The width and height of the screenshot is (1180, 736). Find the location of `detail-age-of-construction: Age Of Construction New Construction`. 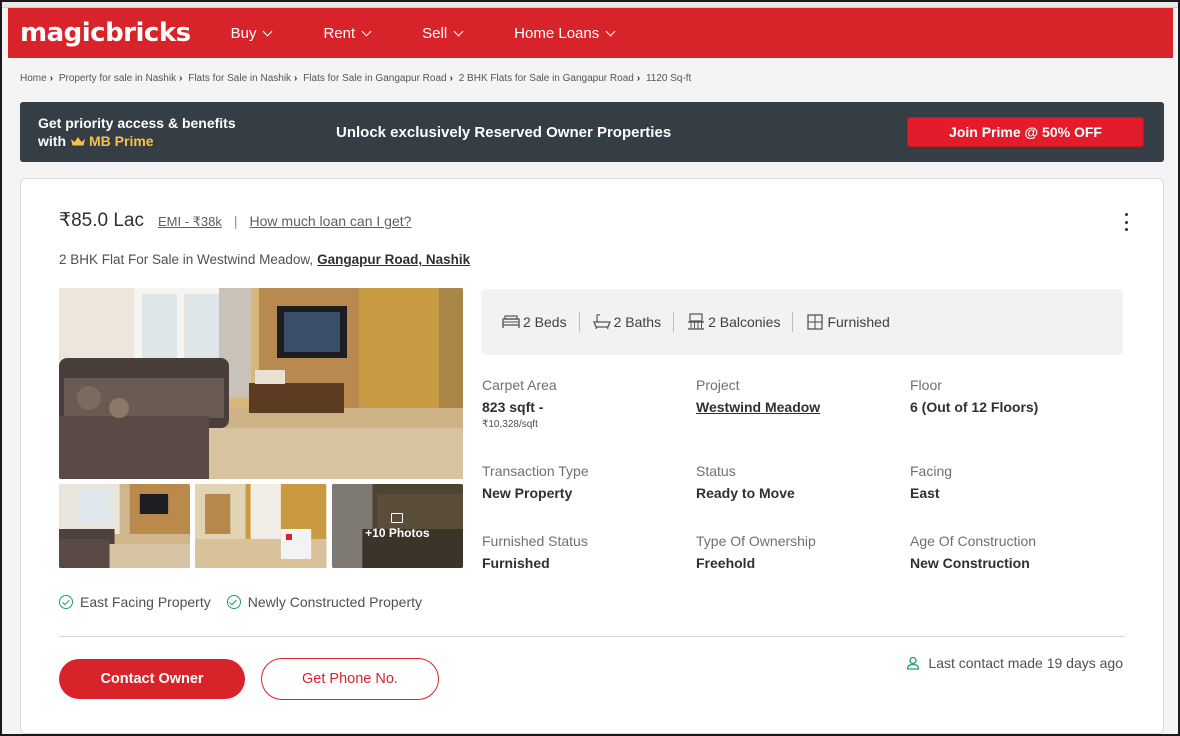

detail-age-of-construction: Age Of Construction New Construction is located at coordinates (1015, 552).